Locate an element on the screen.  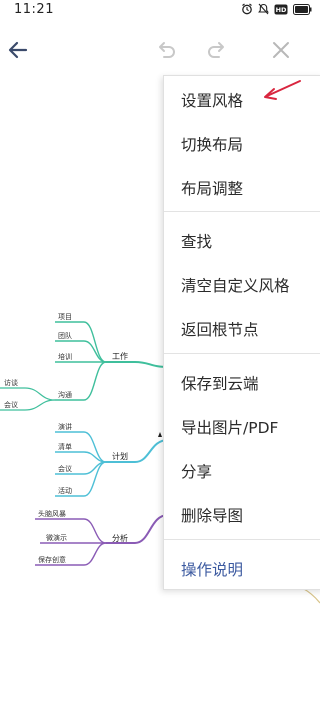
node-project: 项目 is located at coordinates (65, 317).